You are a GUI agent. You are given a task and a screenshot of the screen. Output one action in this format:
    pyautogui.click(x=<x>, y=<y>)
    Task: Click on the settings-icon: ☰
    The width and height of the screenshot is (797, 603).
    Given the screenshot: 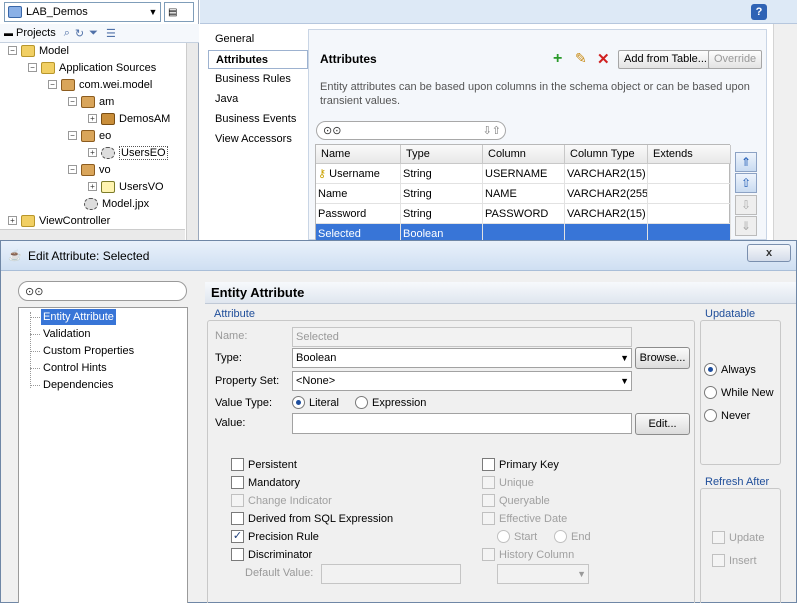 What is the action you would take?
    pyautogui.click(x=111, y=33)
    